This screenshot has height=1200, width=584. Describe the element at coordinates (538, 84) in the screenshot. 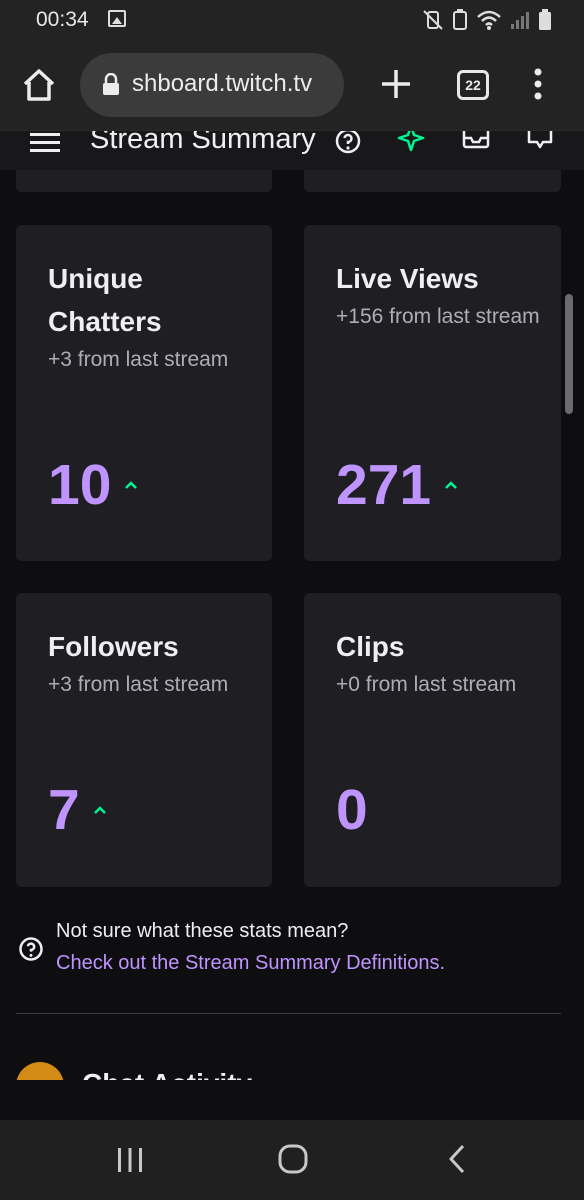

I see `more-menu-icon` at that location.